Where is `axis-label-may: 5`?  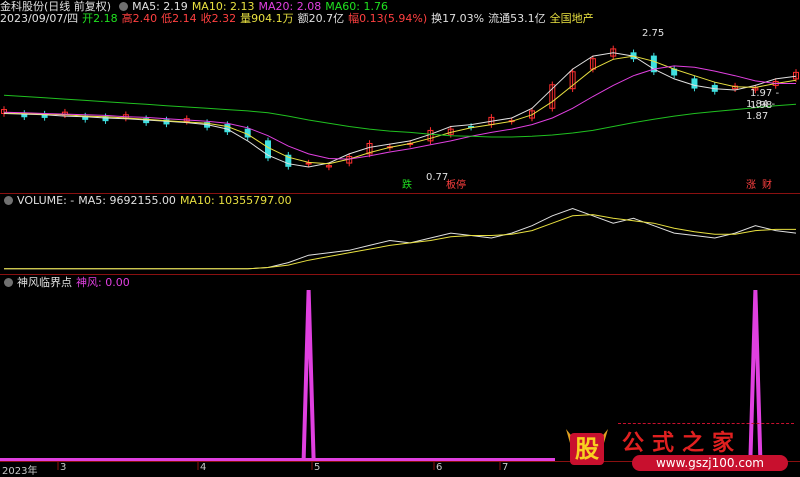 axis-label-may: 5 is located at coordinates (317, 467).